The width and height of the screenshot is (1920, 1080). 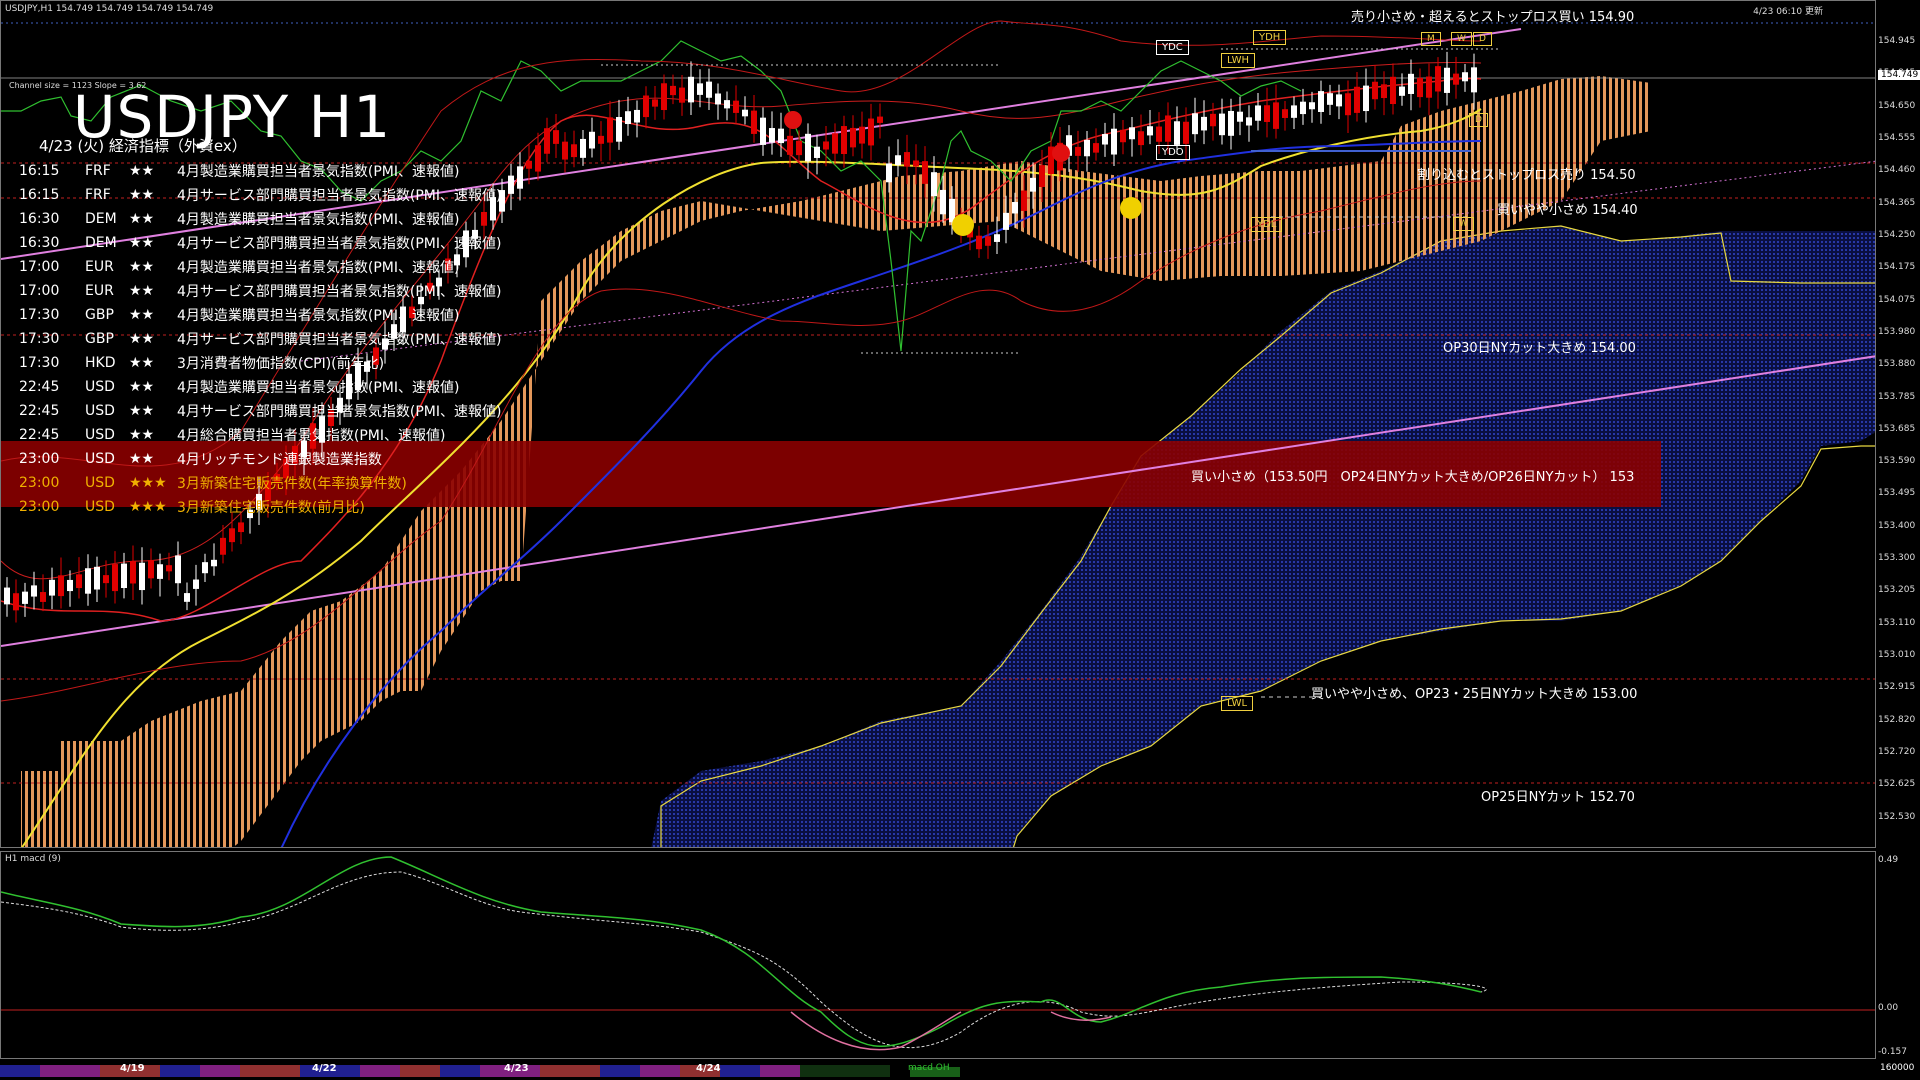 What do you see at coordinates (299, 291) in the screenshot?
I see `event-row: 17:00 EUR ★★ 4月サービス部門購買担当者景気指数(PMI、速報値)` at bounding box center [299, 291].